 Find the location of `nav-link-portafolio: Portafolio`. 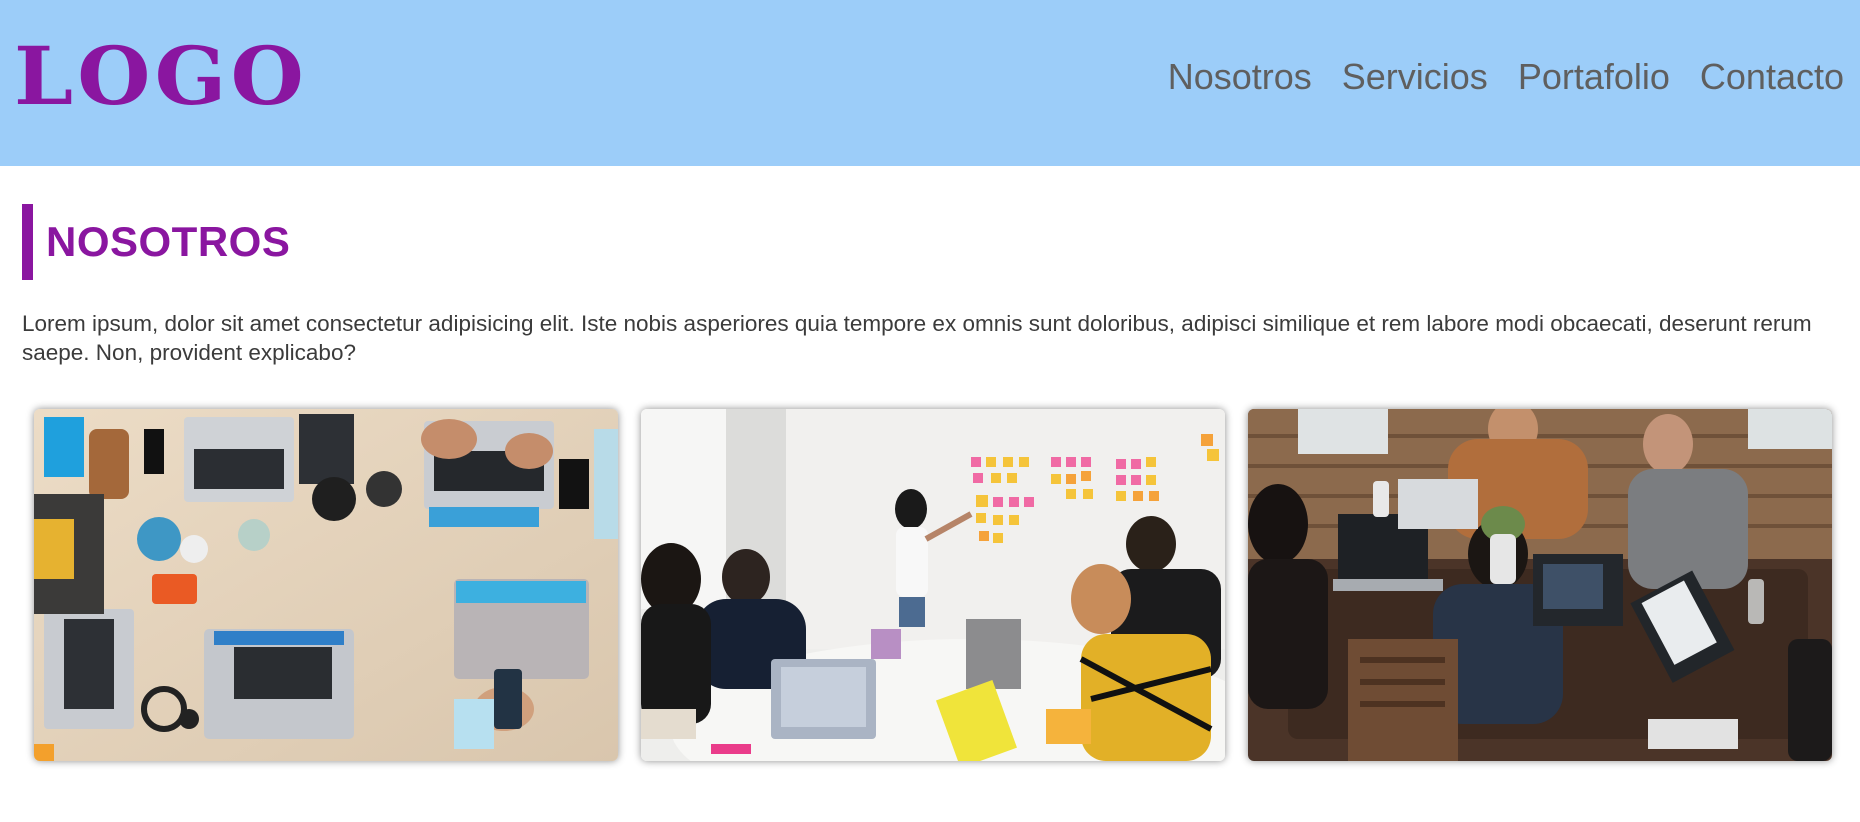

nav-link-portafolio: Portafolio is located at coordinates (1594, 77).